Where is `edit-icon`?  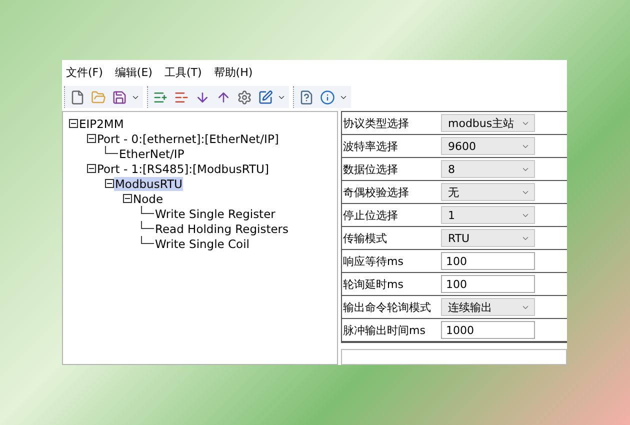 edit-icon is located at coordinates (265, 97).